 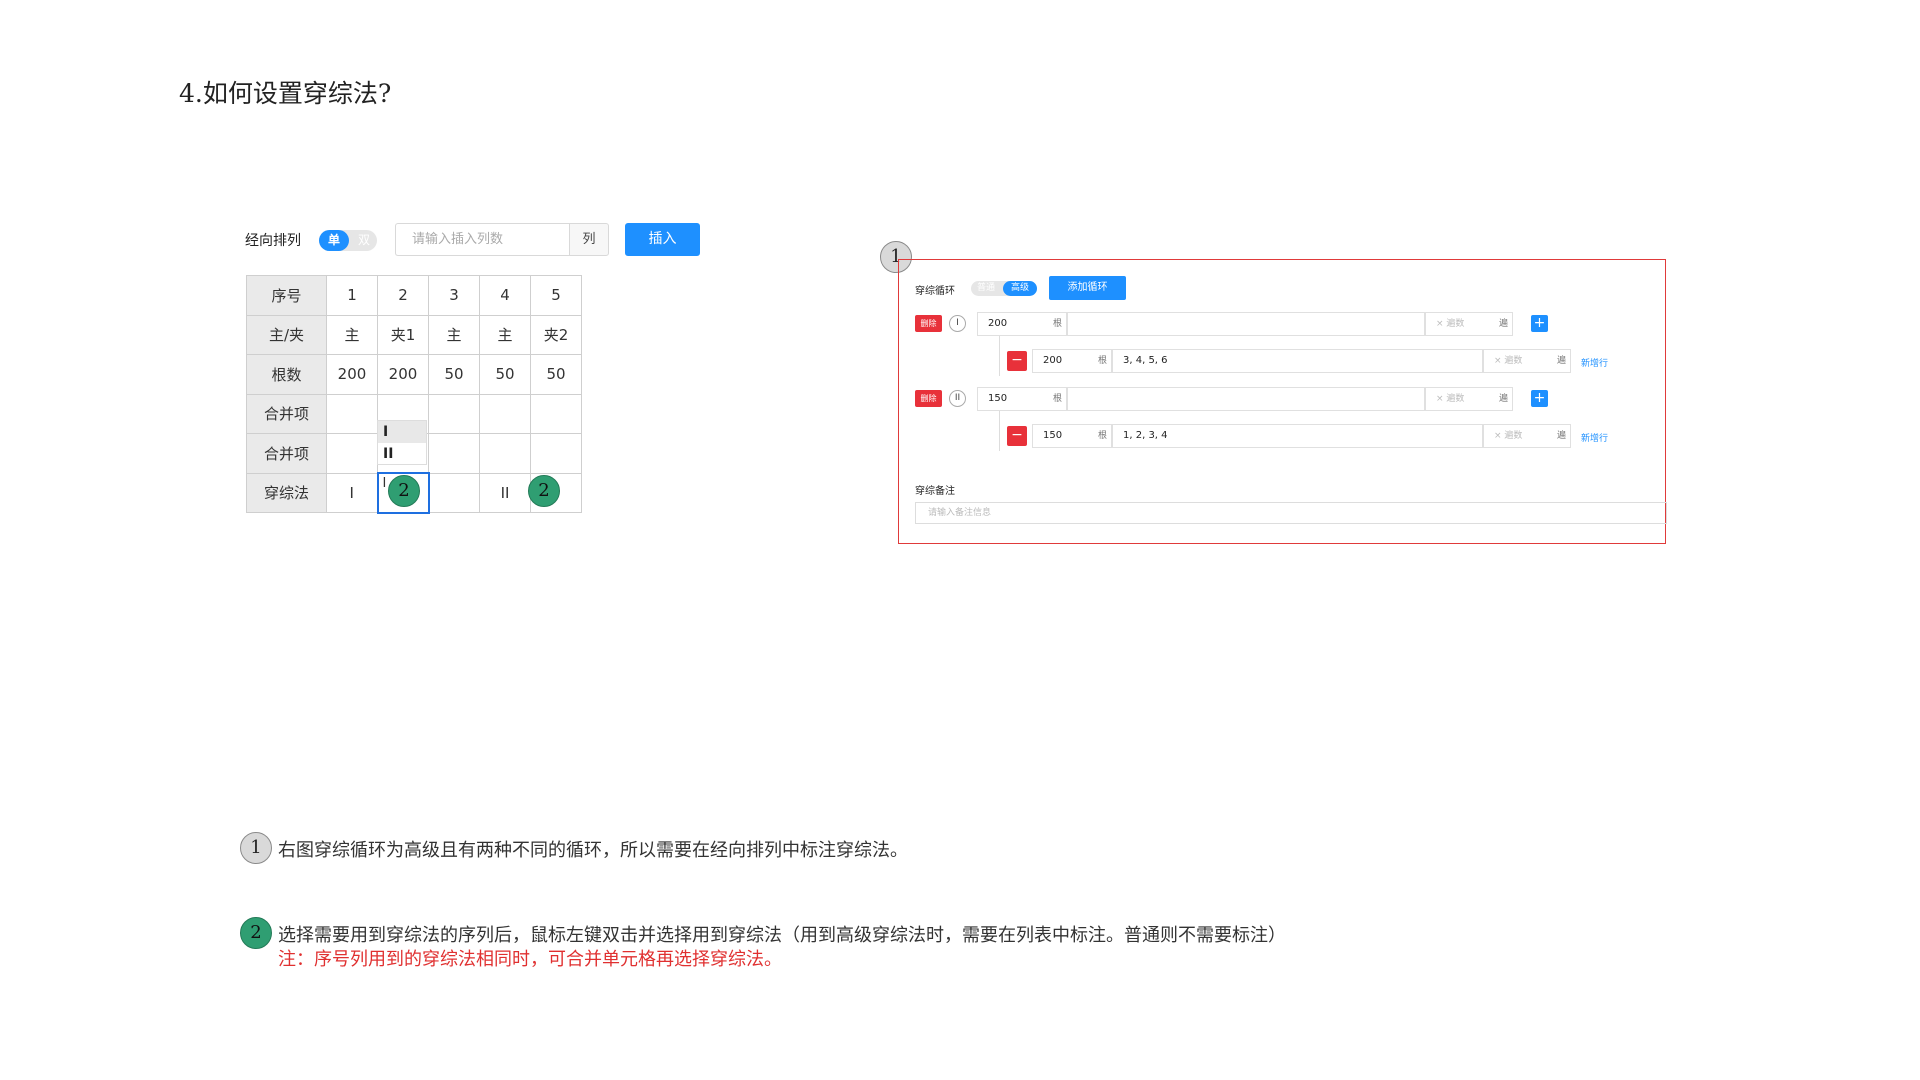 I want to click on normal-advanced-toggle: 普通 高级, so click(x=1004, y=288).